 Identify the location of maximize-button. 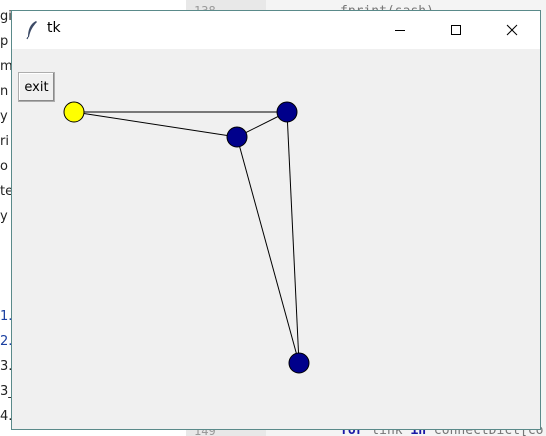
(456, 30).